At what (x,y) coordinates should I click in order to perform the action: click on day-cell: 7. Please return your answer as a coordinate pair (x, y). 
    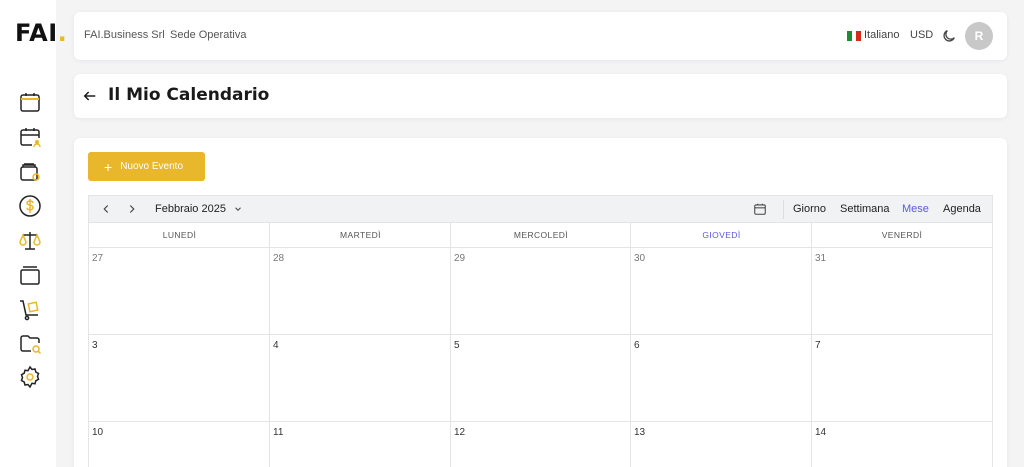
    Looking at the image, I should click on (818, 345).